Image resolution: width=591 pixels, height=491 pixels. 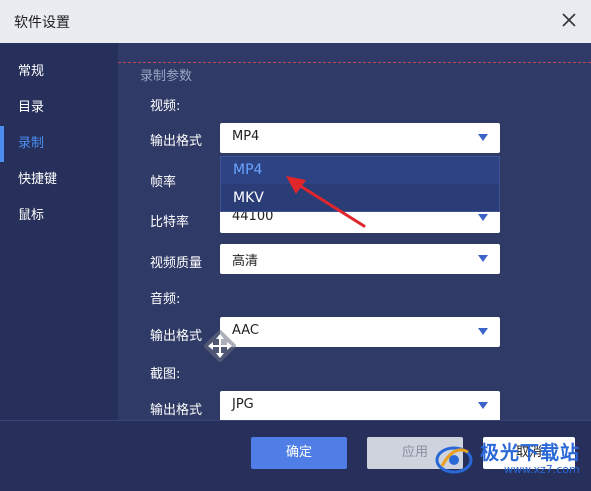 I want to click on sidebar-item-hotkeys: 快捷键, so click(x=59, y=180).